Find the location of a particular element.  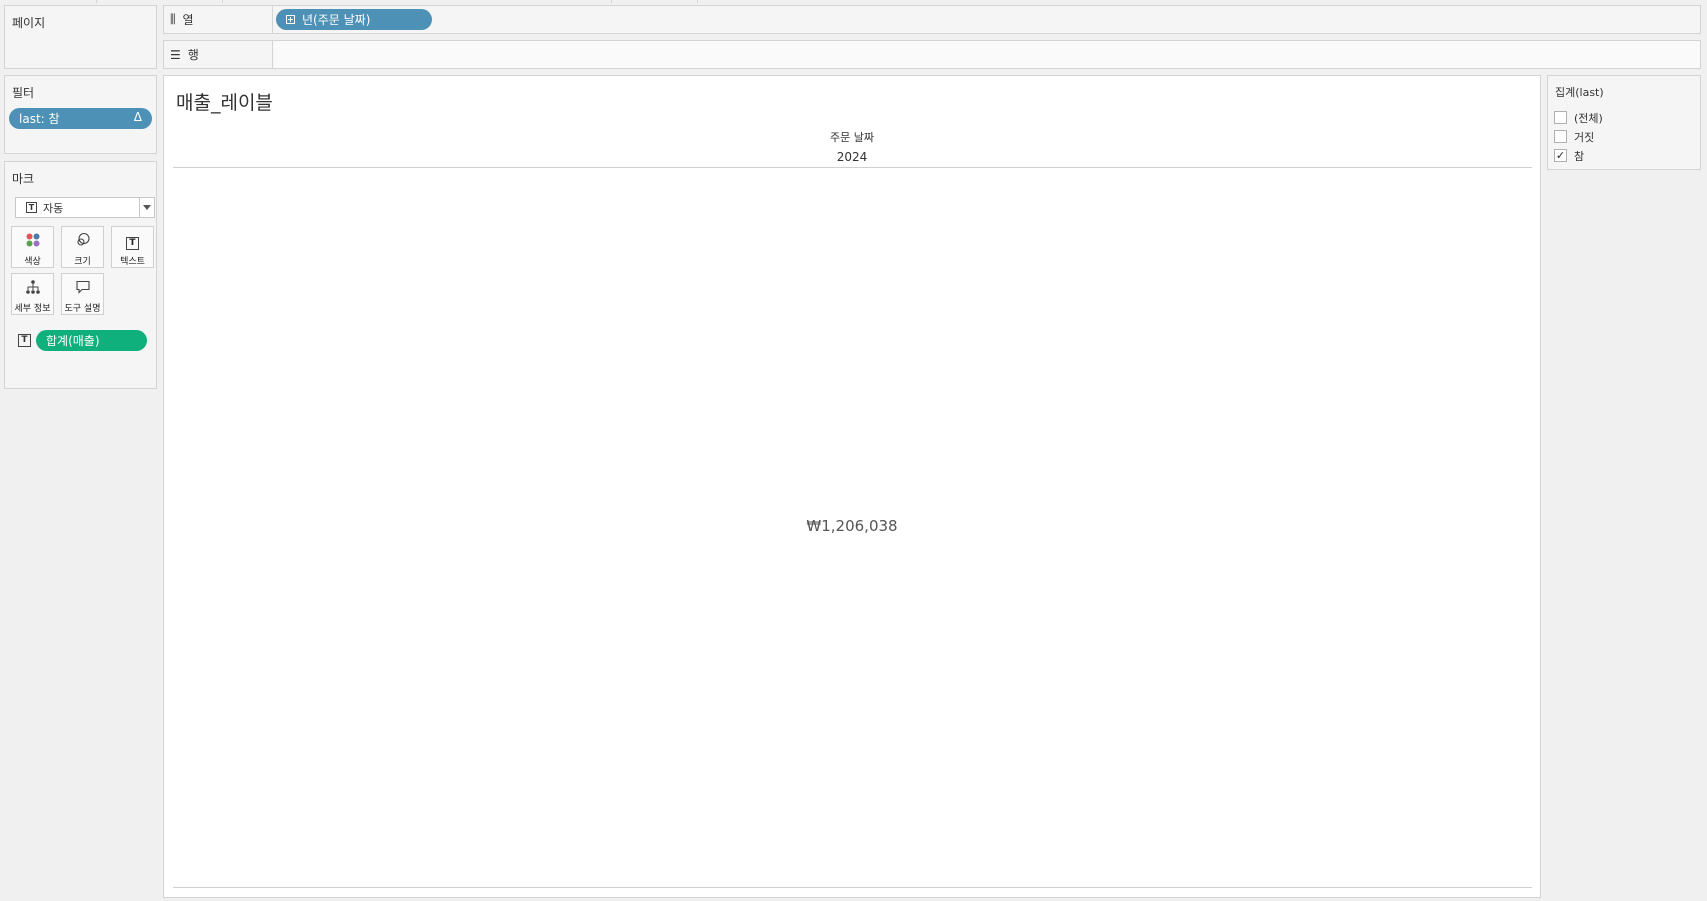

pages-card: 페이지 is located at coordinates (80, 37).